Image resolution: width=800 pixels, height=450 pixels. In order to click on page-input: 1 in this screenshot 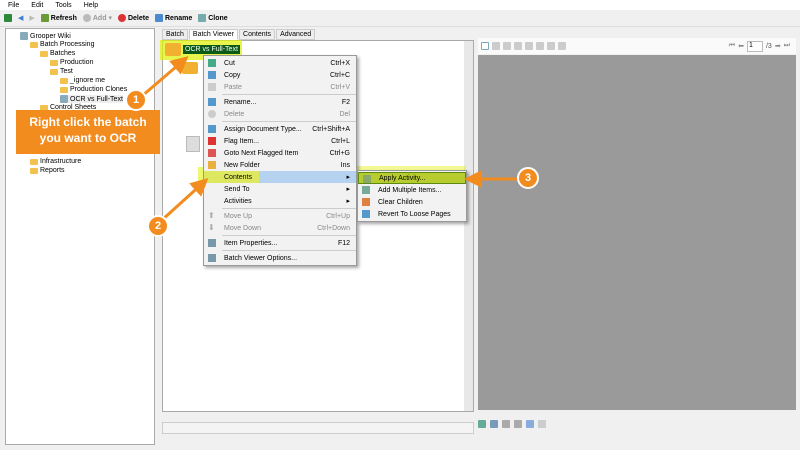, I will do `click(754, 46)`.